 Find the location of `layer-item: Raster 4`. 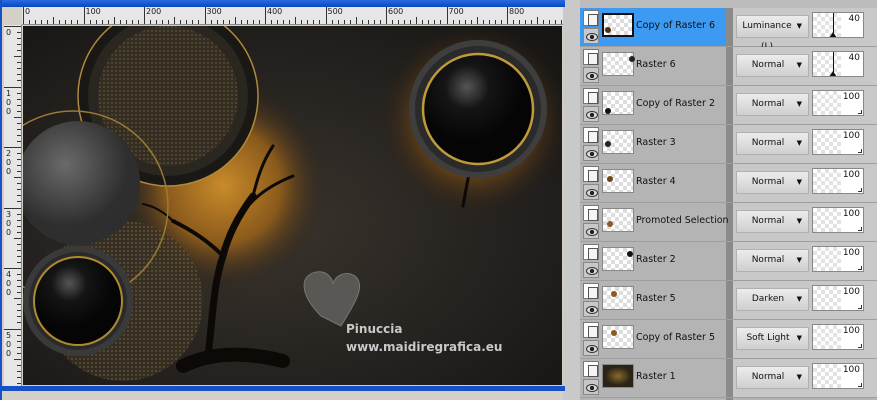

layer-item: Raster 4 is located at coordinates (653, 183).